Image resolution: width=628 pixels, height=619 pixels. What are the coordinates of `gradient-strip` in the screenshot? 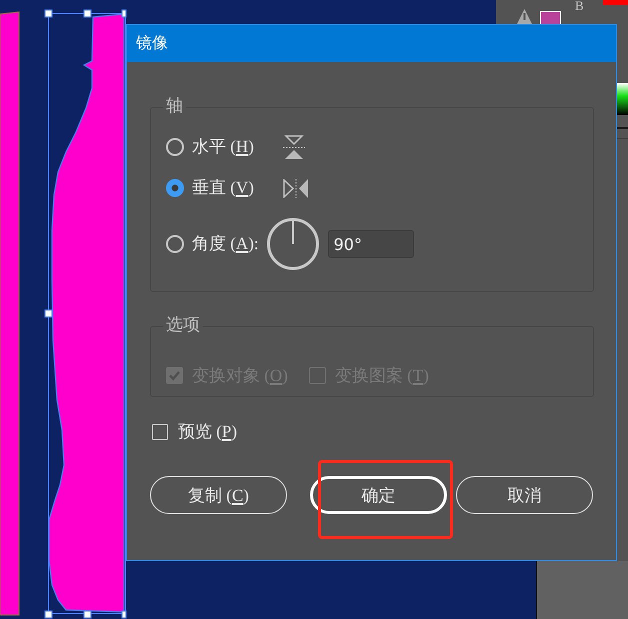 It's located at (622, 99).